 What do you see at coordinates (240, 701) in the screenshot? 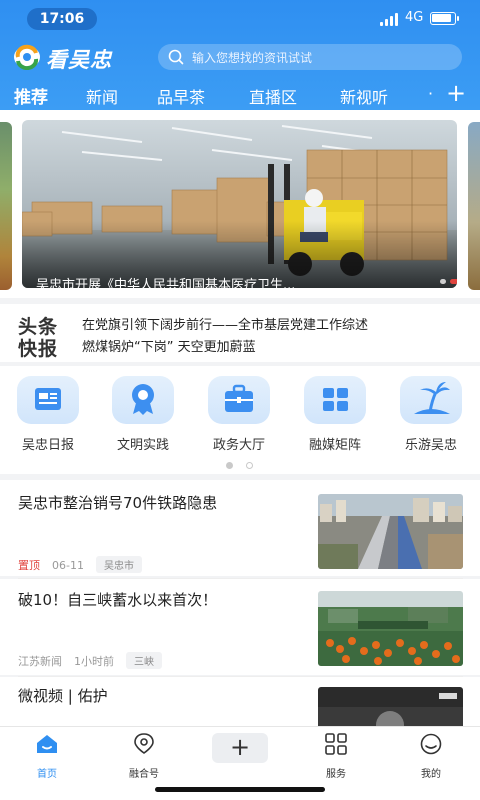
I see `news-item: 微视频 | 佑护` at bounding box center [240, 701].